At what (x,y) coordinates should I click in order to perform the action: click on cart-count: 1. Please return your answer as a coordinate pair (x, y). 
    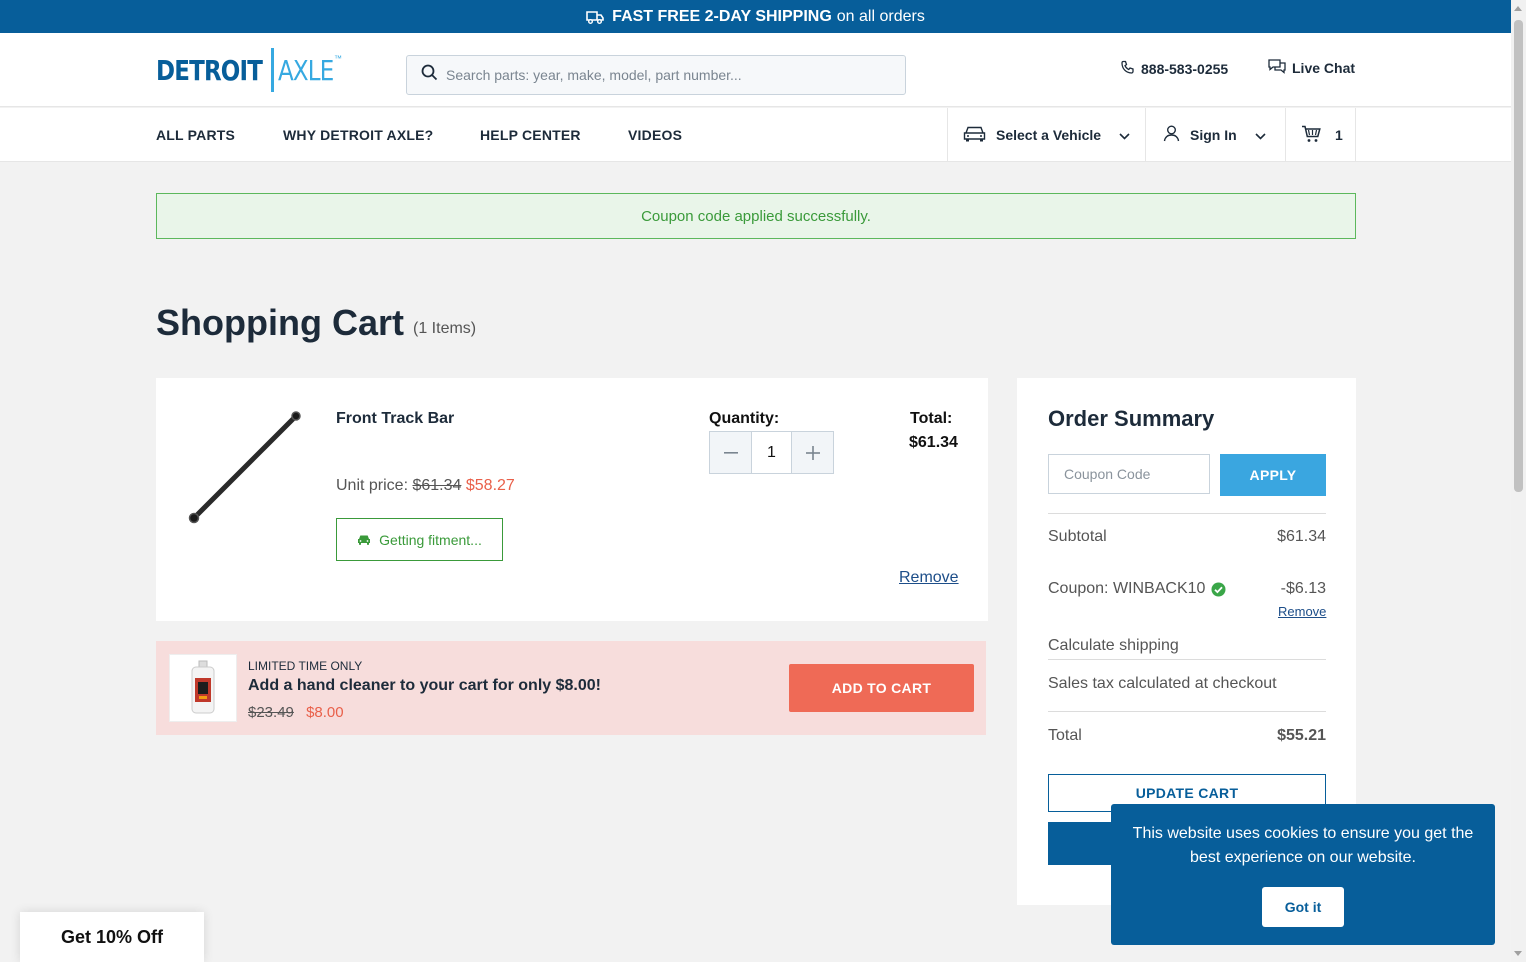
    Looking at the image, I should click on (1339, 135).